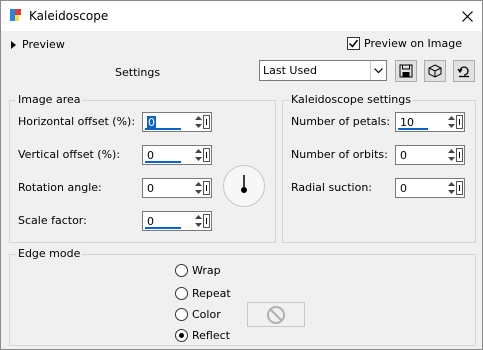  I want to click on preview-on-image-checkbox: Preview on Image, so click(404, 43).